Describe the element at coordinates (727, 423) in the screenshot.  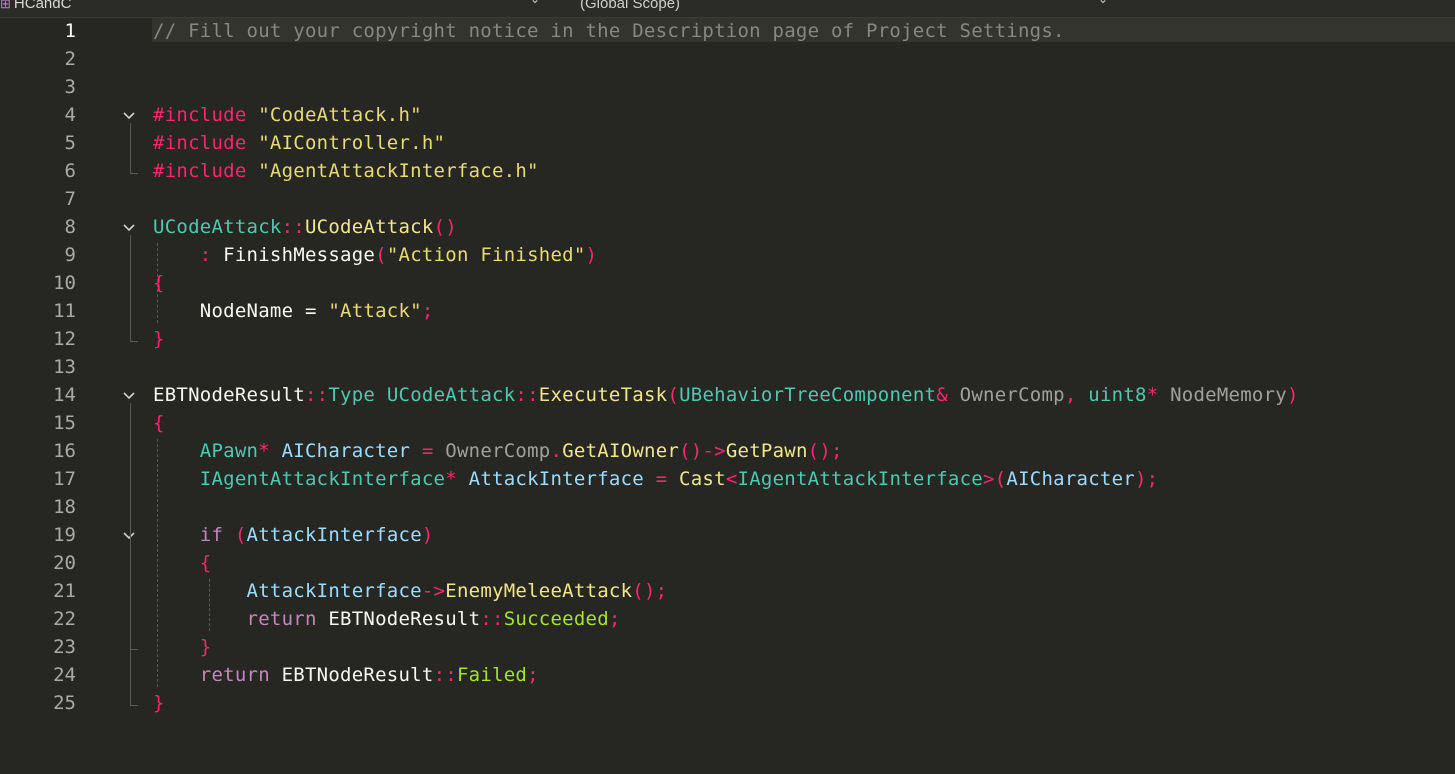
I see `code-line: 15 {` at that location.